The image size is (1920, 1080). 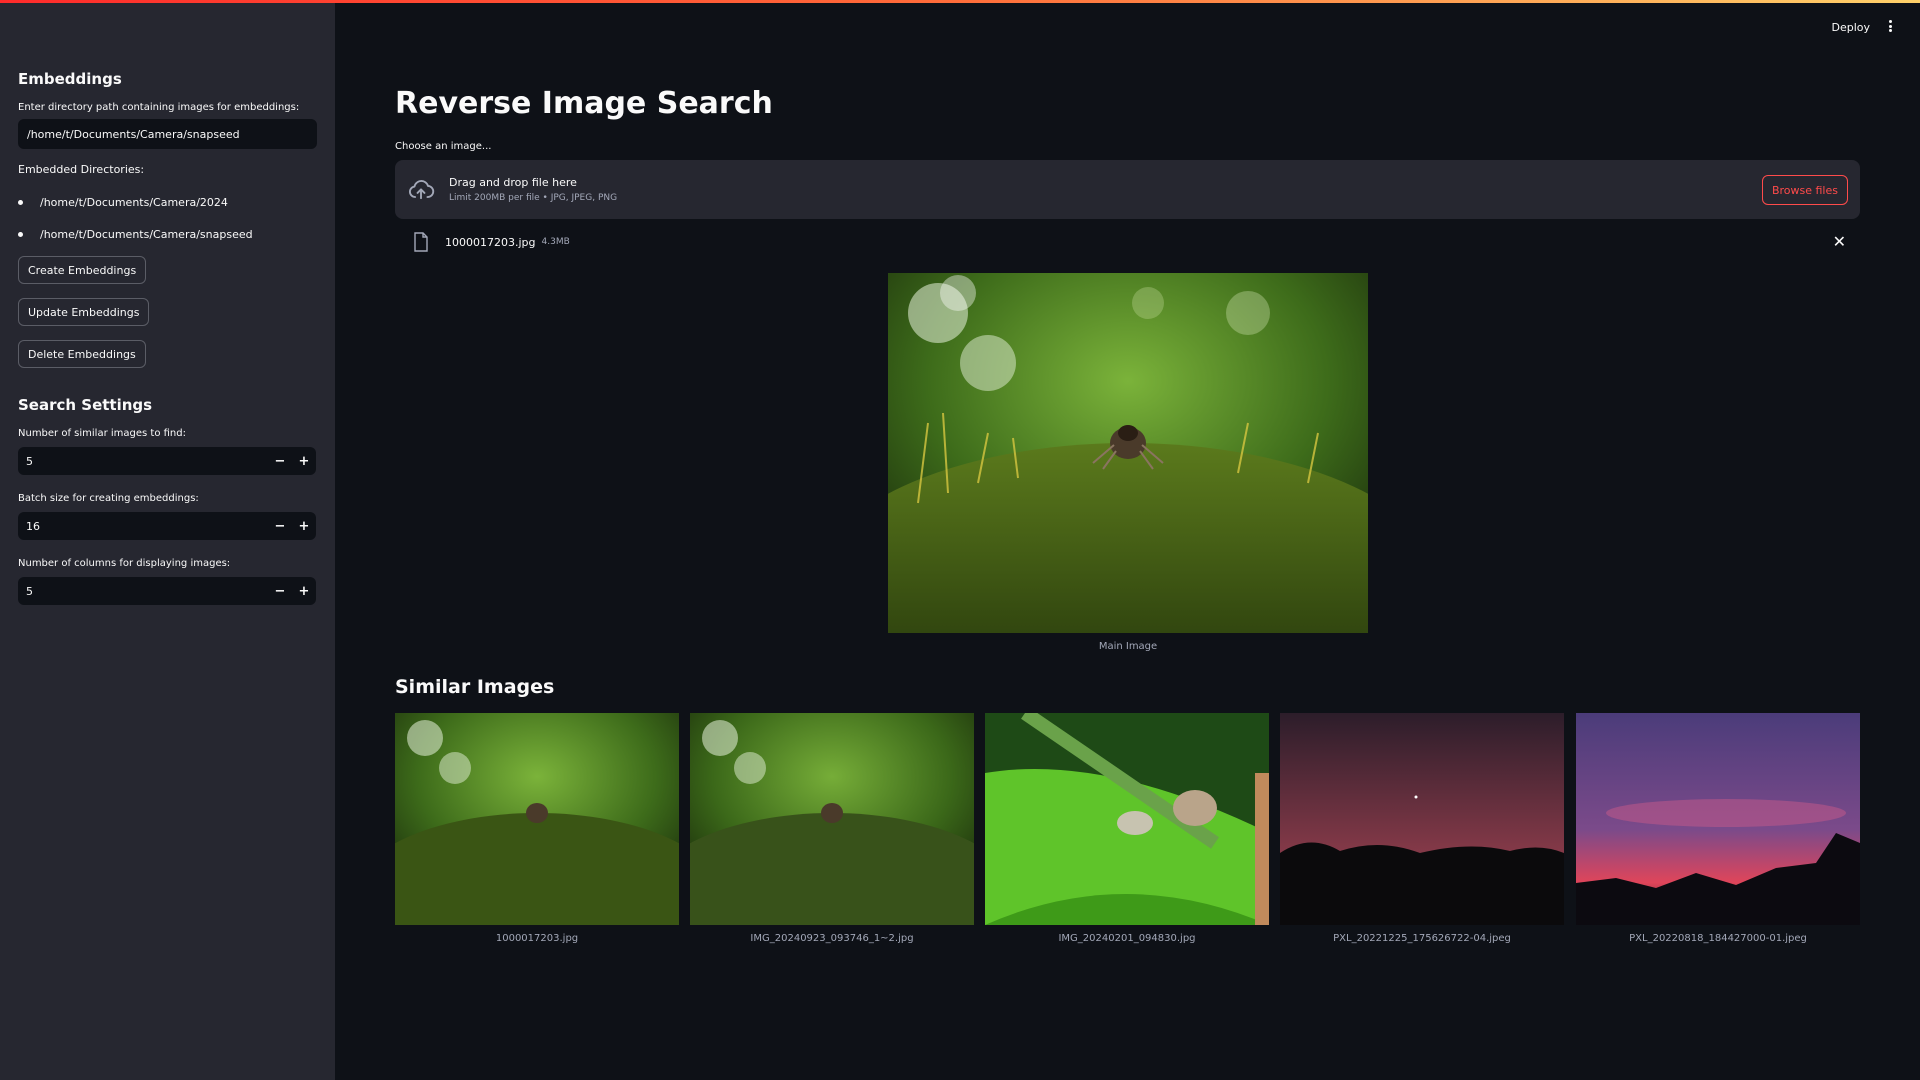 What do you see at coordinates (124, 563) in the screenshot?
I see `num-columns-label: Number of columns for displaying images:` at bounding box center [124, 563].